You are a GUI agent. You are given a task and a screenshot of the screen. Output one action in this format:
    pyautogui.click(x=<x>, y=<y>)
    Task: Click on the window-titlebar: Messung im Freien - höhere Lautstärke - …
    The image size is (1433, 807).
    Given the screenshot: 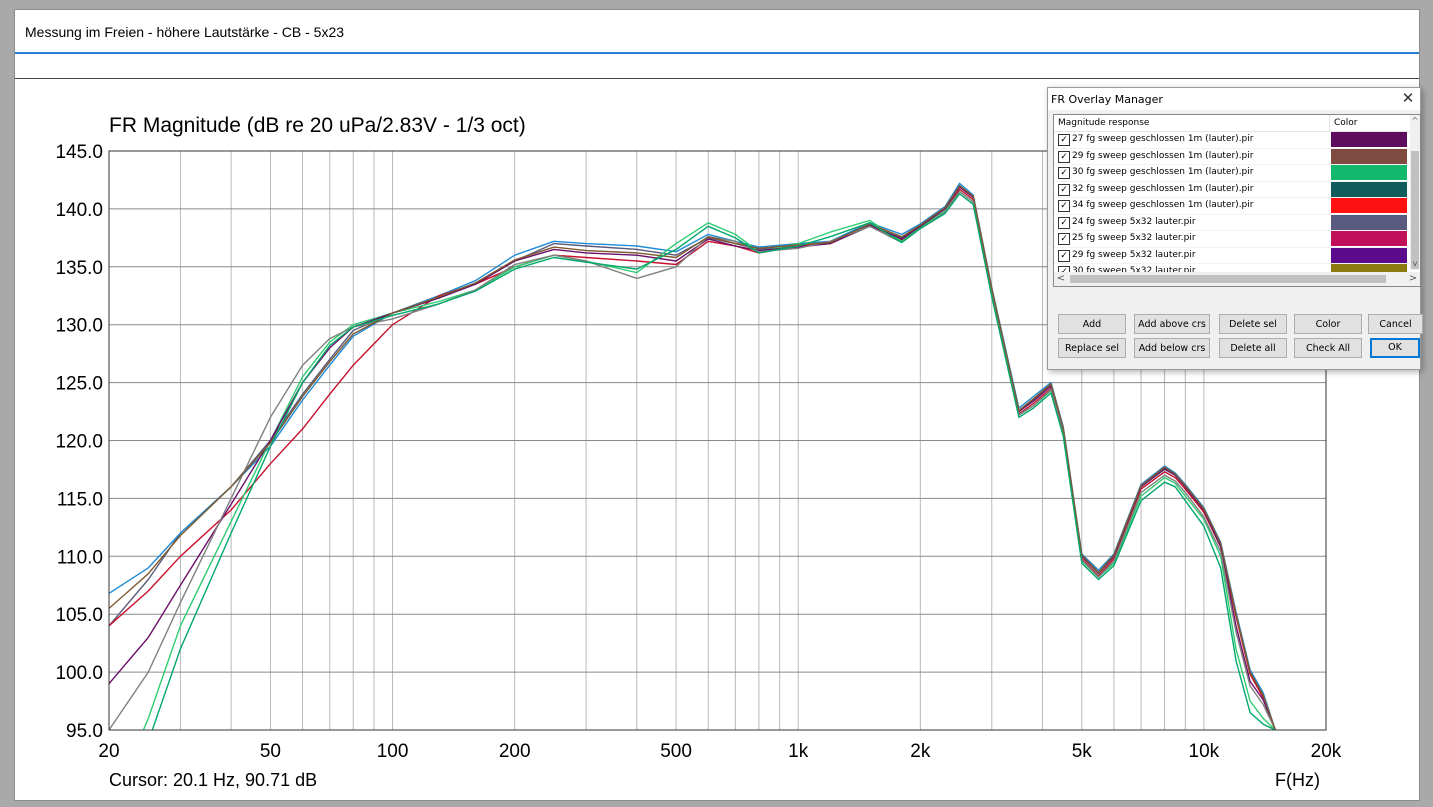 What is the action you would take?
    pyautogui.click(x=717, y=32)
    